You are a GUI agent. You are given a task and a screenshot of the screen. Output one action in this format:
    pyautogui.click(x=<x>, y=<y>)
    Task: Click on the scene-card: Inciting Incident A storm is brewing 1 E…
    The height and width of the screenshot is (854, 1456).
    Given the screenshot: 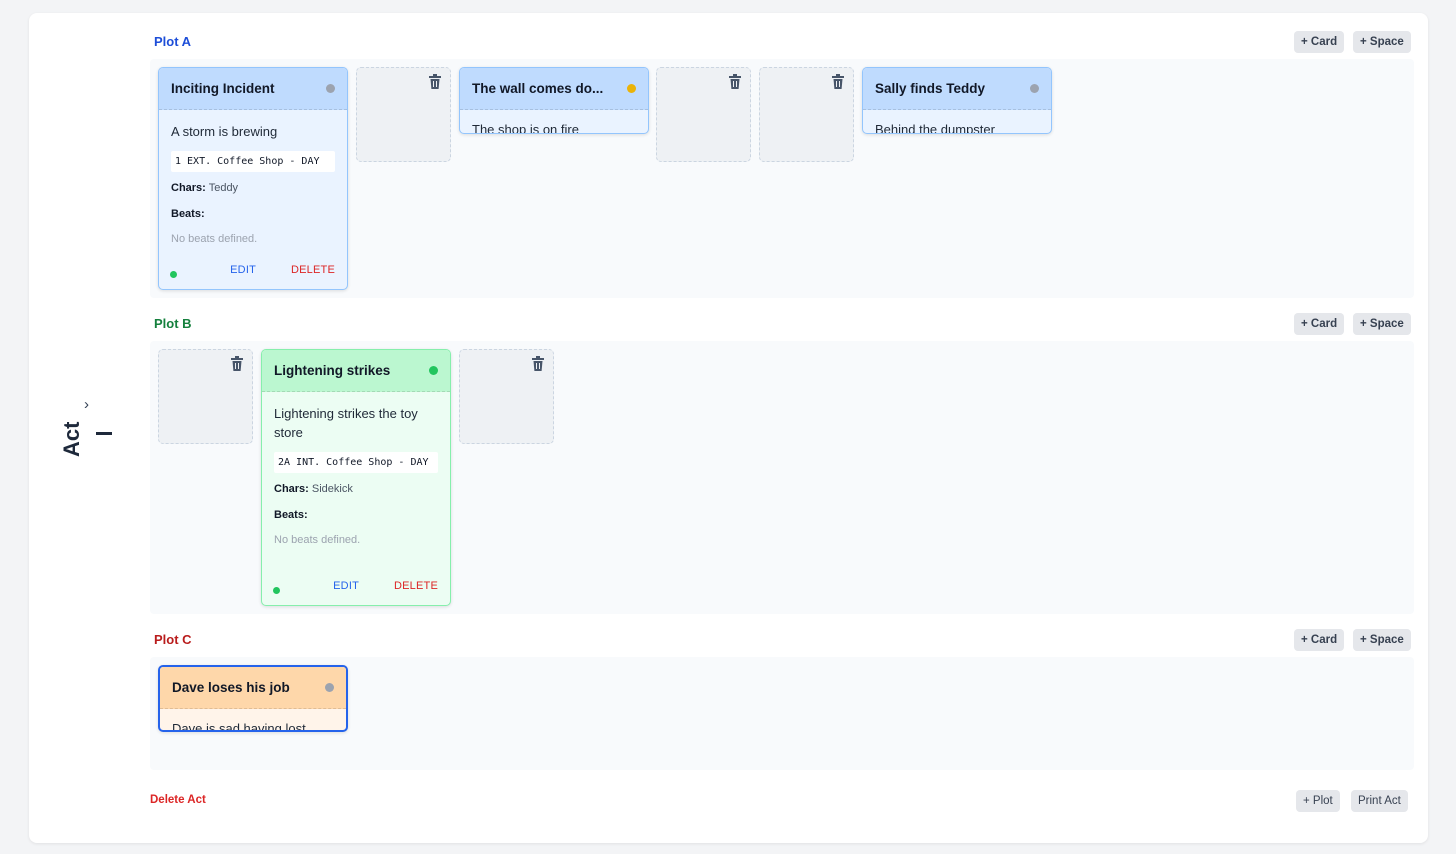 What is the action you would take?
    pyautogui.click(x=253, y=178)
    